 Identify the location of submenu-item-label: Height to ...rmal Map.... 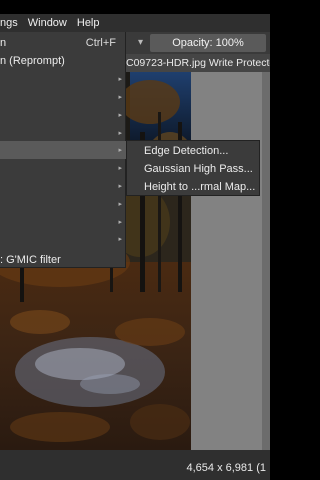
(200, 187).